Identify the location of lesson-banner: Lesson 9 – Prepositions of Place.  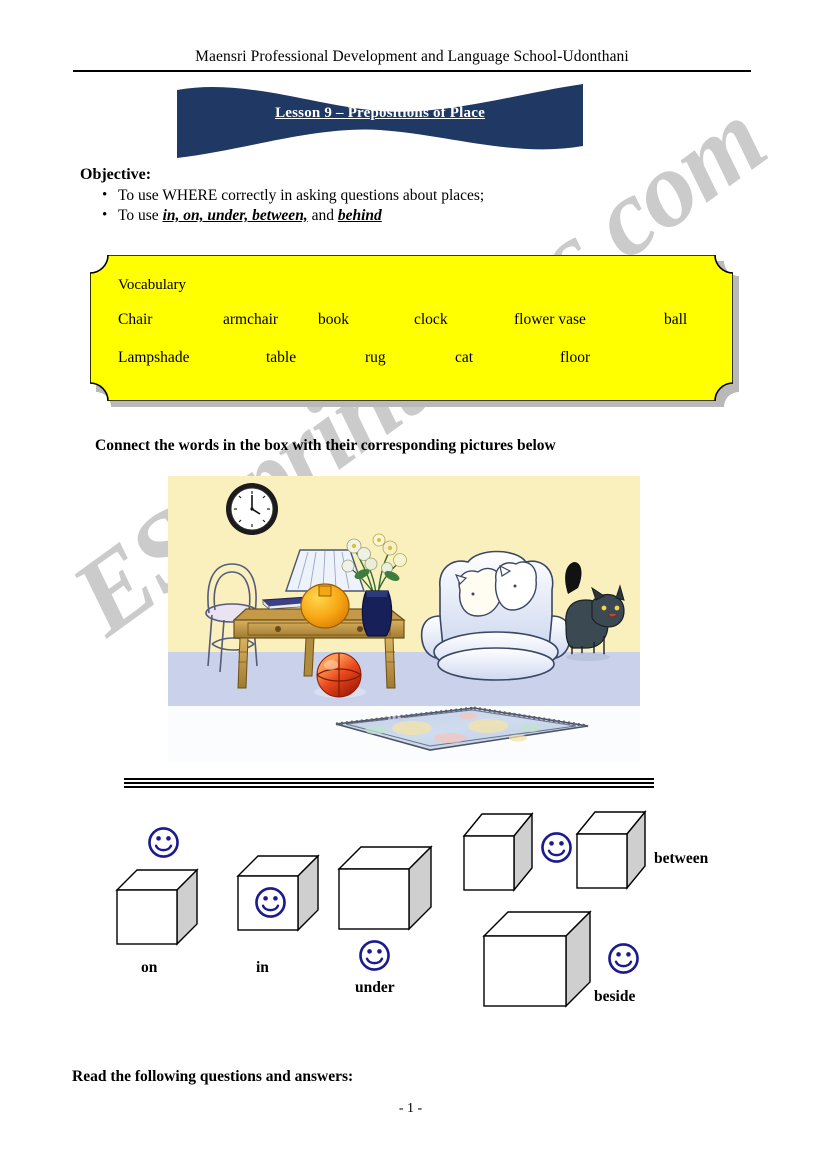
(380, 121).